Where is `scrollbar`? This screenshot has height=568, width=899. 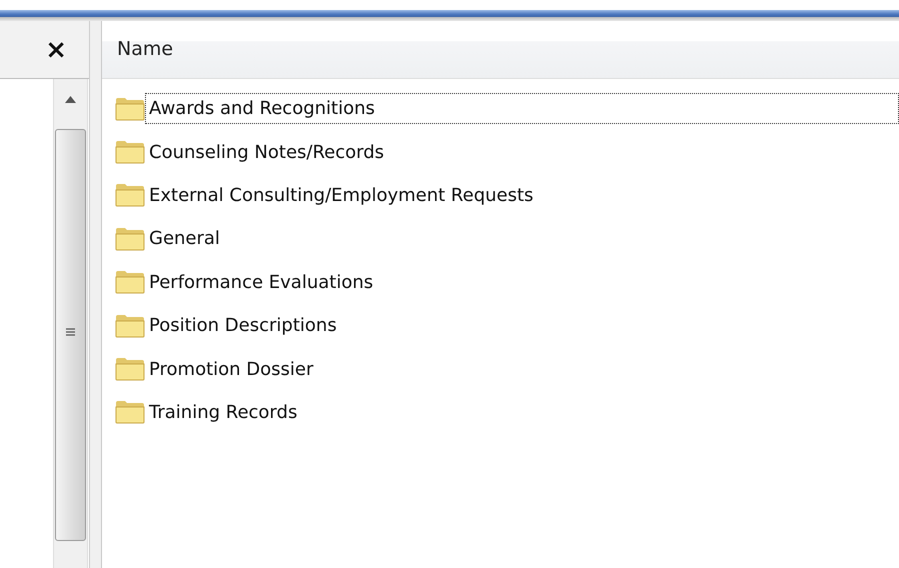 scrollbar is located at coordinates (70, 323).